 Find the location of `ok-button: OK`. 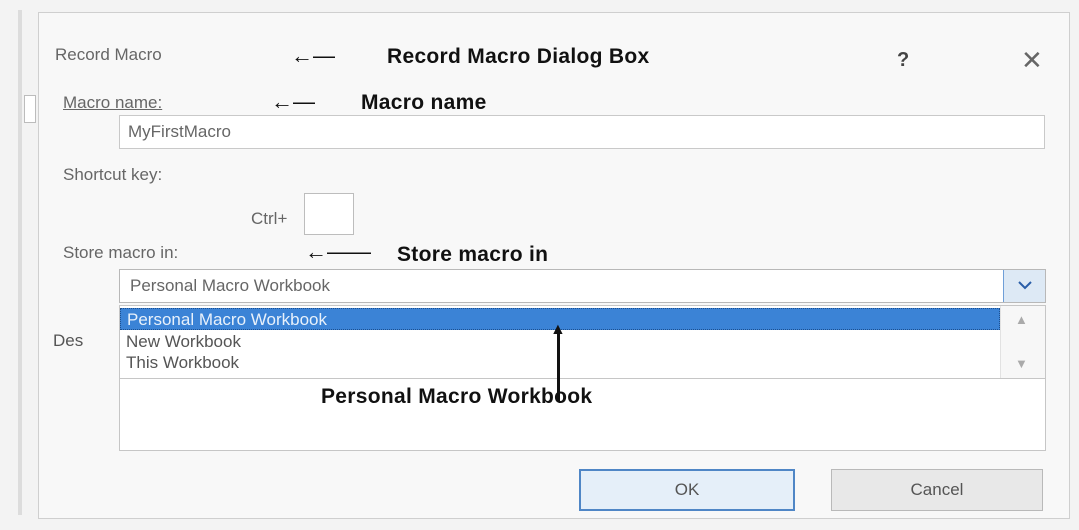

ok-button: OK is located at coordinates (687, 490).